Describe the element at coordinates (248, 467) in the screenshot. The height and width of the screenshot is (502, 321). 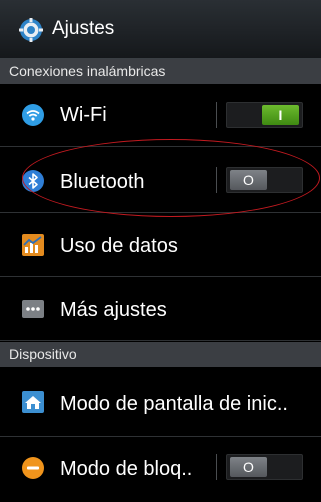
I see `lock-mode-toggle-knob: O` at that location.